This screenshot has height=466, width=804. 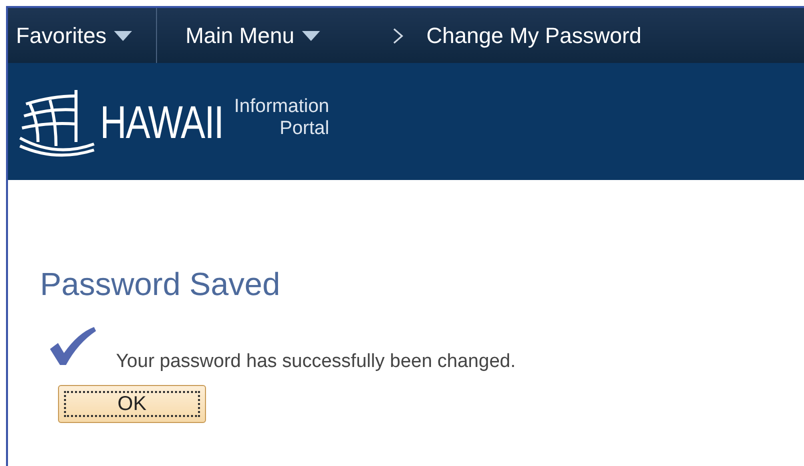 What do you see at coordinates (238, 35) in the screenshot?
I see `nav-menu: Main Menu` at bounding box center [238, 35].